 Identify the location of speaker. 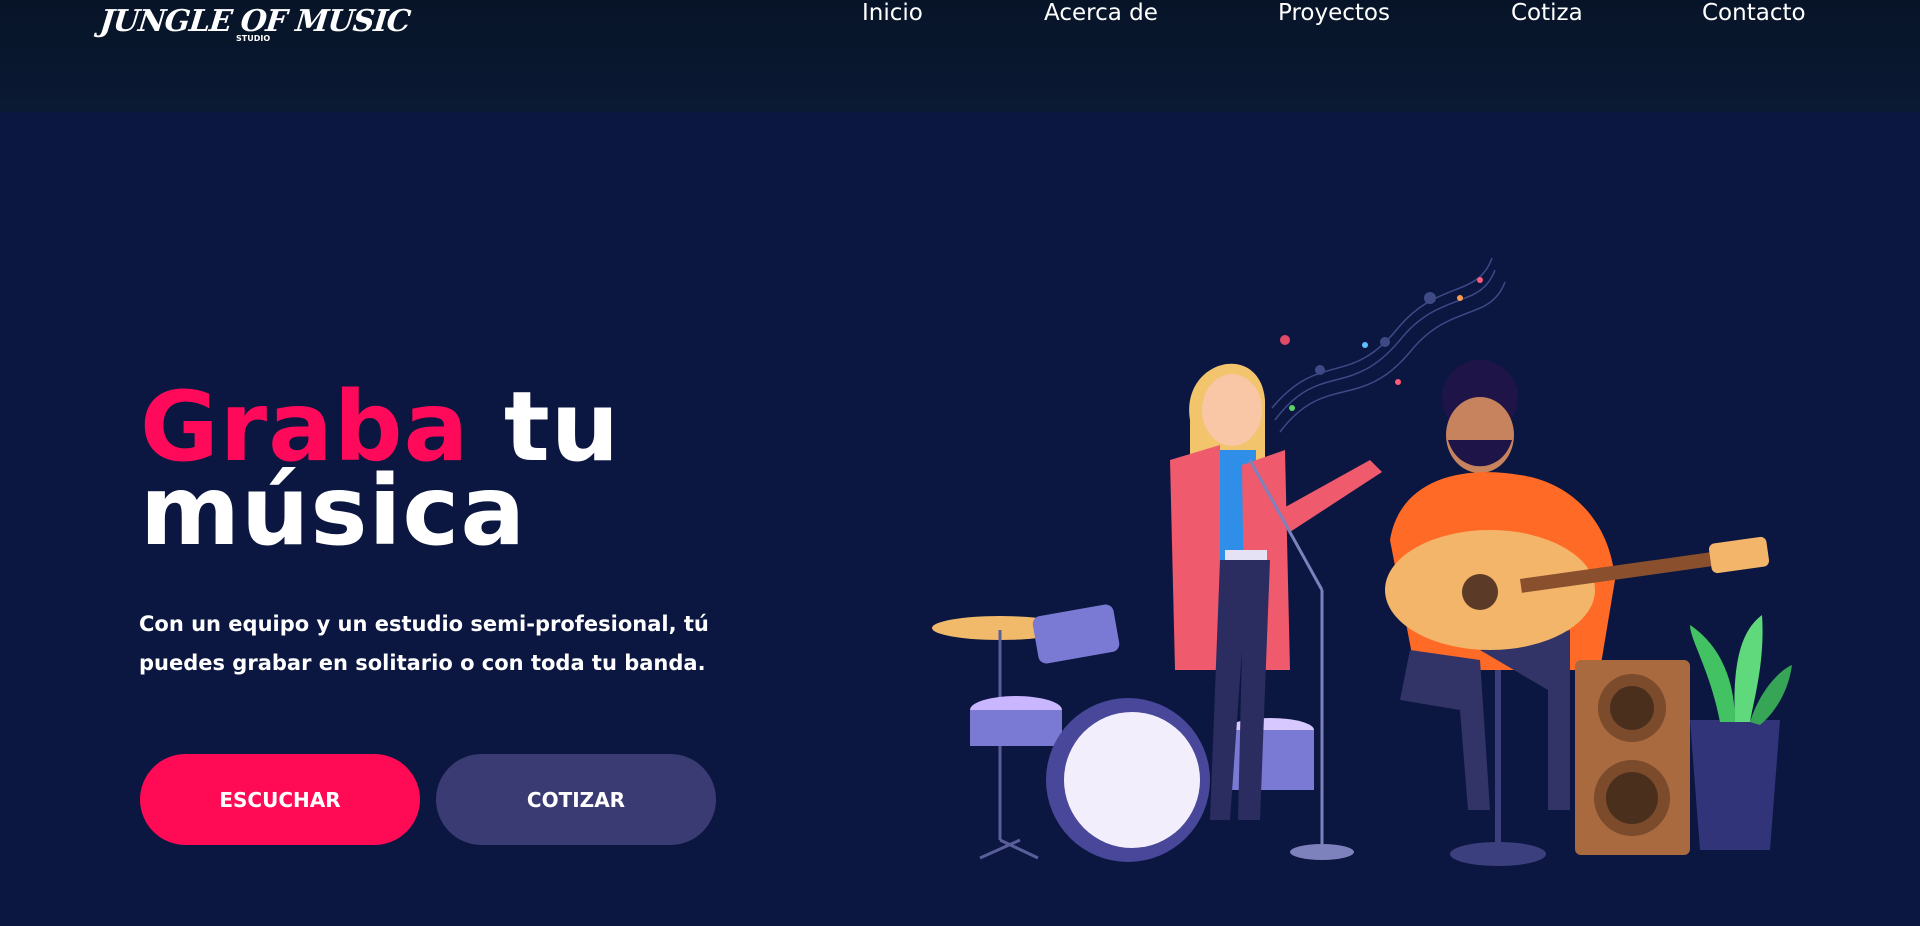
(1632, 757).